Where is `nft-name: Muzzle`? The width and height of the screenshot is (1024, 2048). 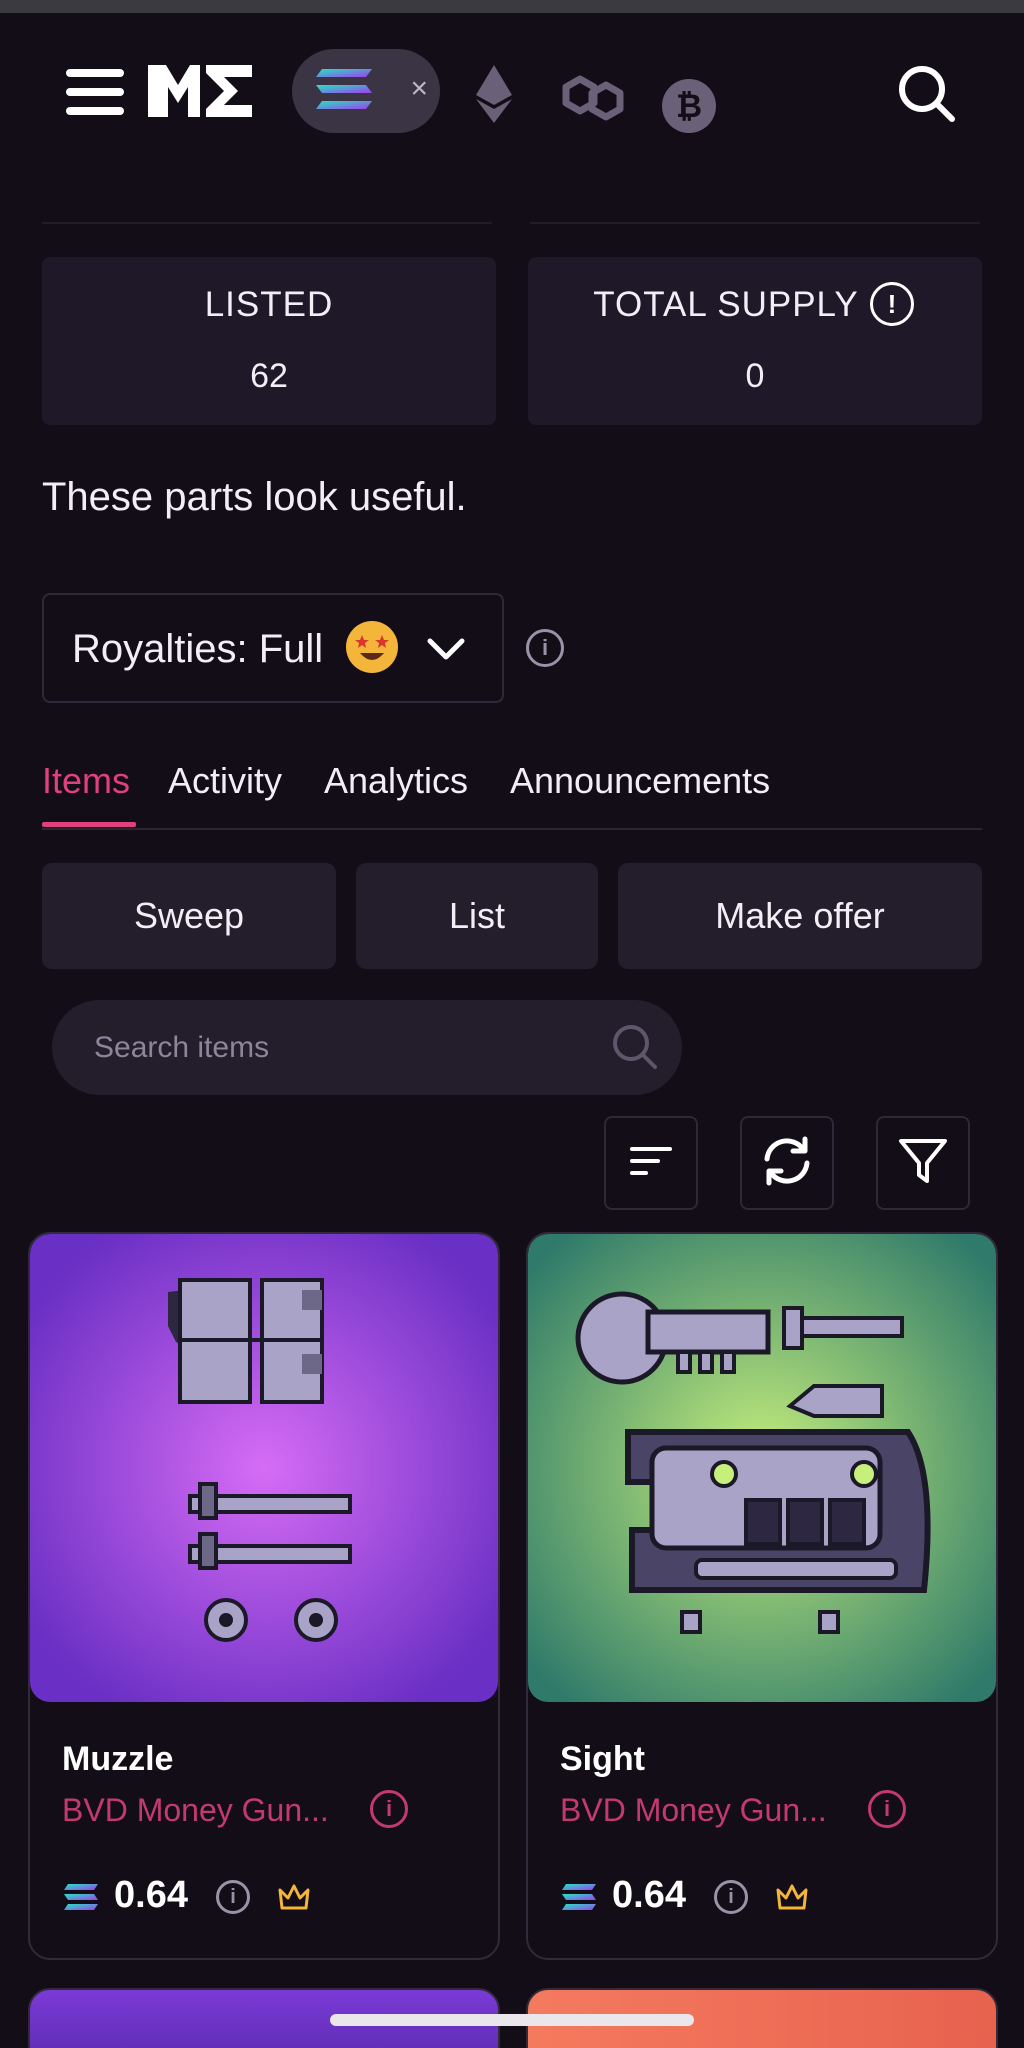 nft-name: Muzzle is located at coordinates (118, 1759).